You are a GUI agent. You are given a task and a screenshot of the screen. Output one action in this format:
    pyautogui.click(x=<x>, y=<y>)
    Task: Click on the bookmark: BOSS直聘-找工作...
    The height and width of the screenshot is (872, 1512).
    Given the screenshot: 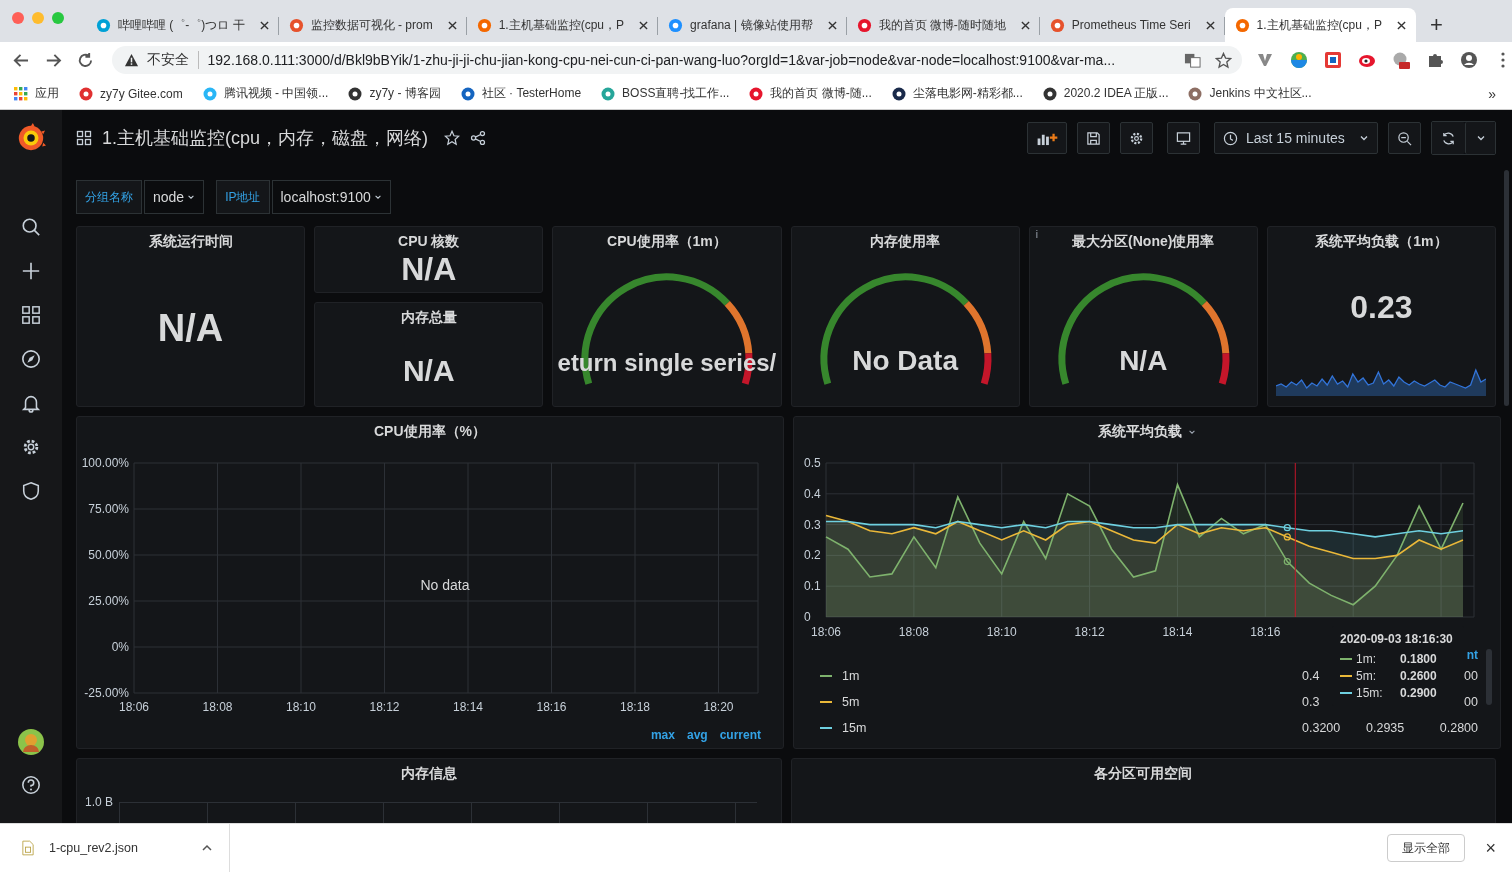 What is the action you would take?
    pyautogui.click(x=665, y=93)
    